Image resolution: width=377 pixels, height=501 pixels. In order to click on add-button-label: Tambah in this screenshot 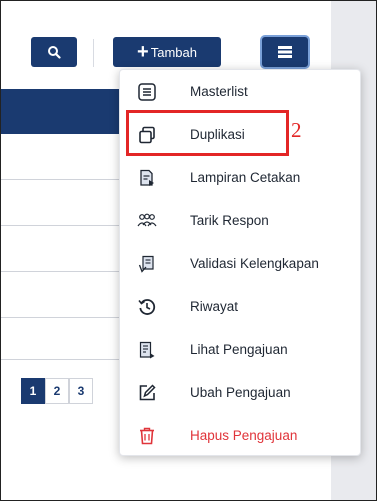, I will do `click(173, 52)`.